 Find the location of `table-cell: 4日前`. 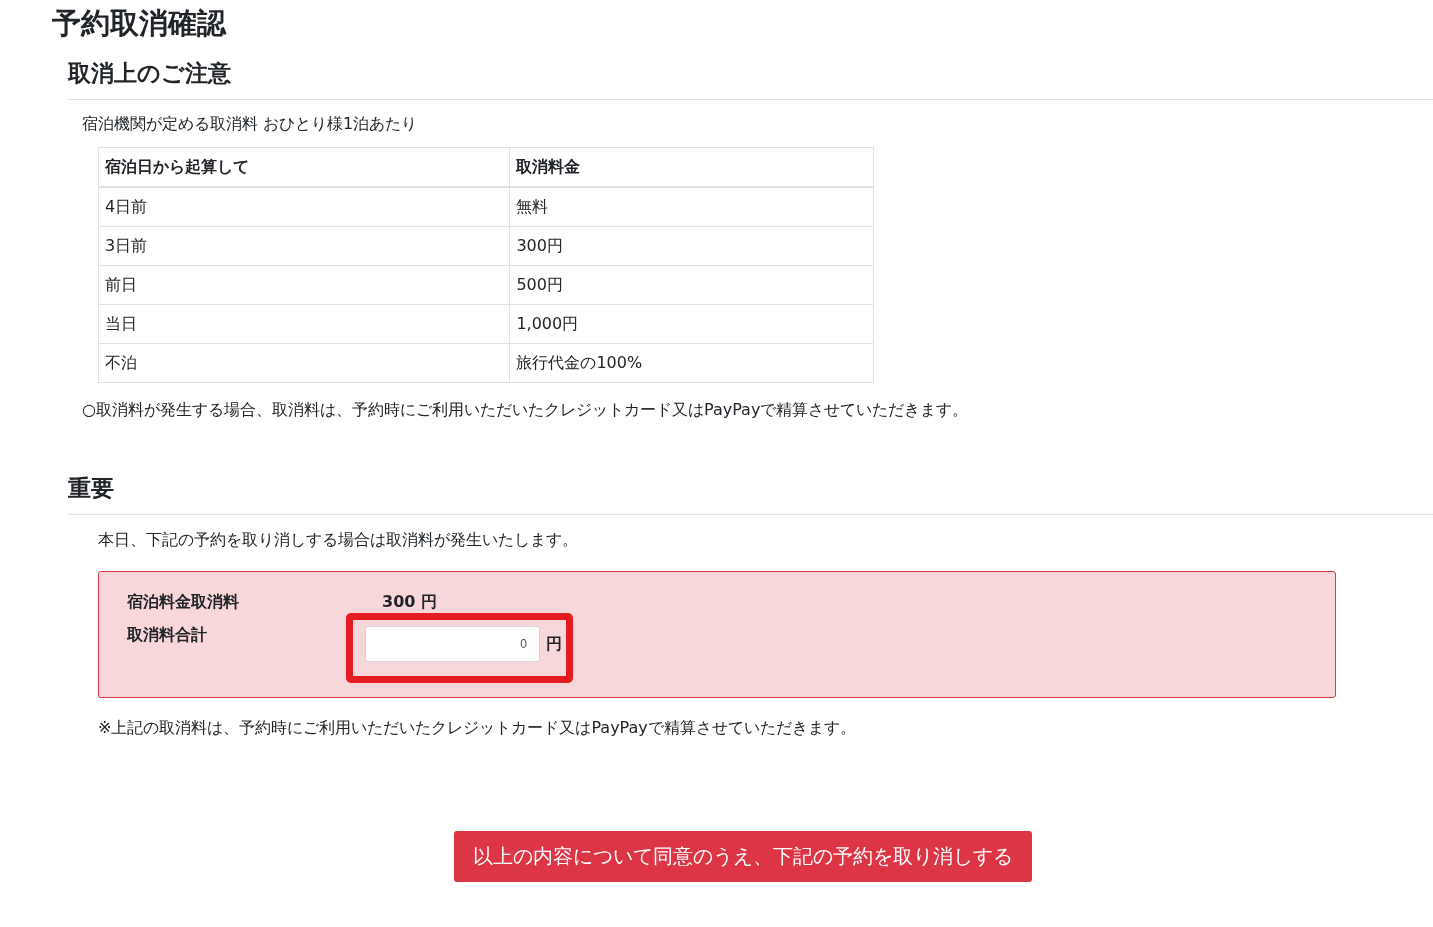

table-cell: 4日前 is located at coordinates (304, 207).